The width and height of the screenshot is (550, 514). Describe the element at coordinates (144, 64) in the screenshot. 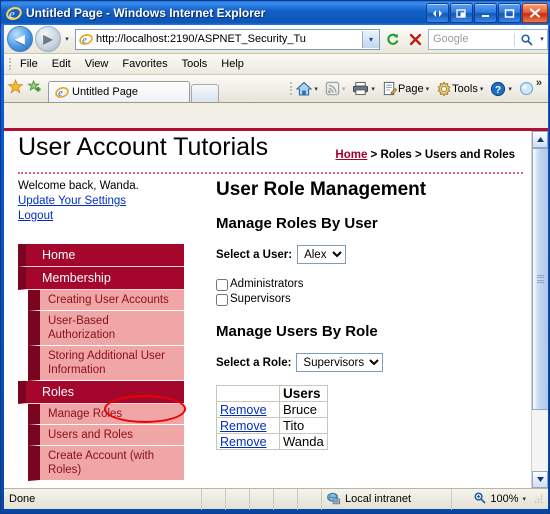

I see `menu-item-favorites: Favorites` at that location.